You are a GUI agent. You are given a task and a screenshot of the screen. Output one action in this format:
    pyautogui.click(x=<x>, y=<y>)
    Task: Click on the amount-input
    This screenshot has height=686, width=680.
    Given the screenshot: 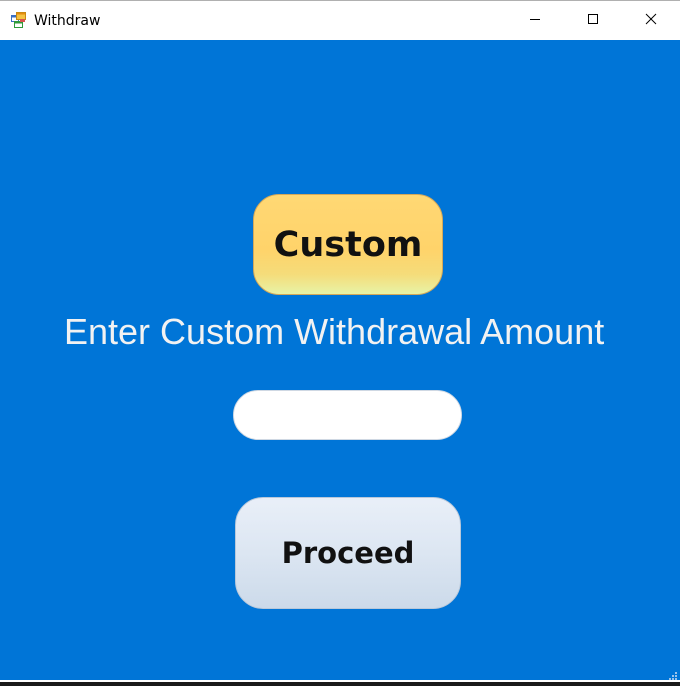 What is the action you would take?
    pyautogui.click(x=347, y=415)
    